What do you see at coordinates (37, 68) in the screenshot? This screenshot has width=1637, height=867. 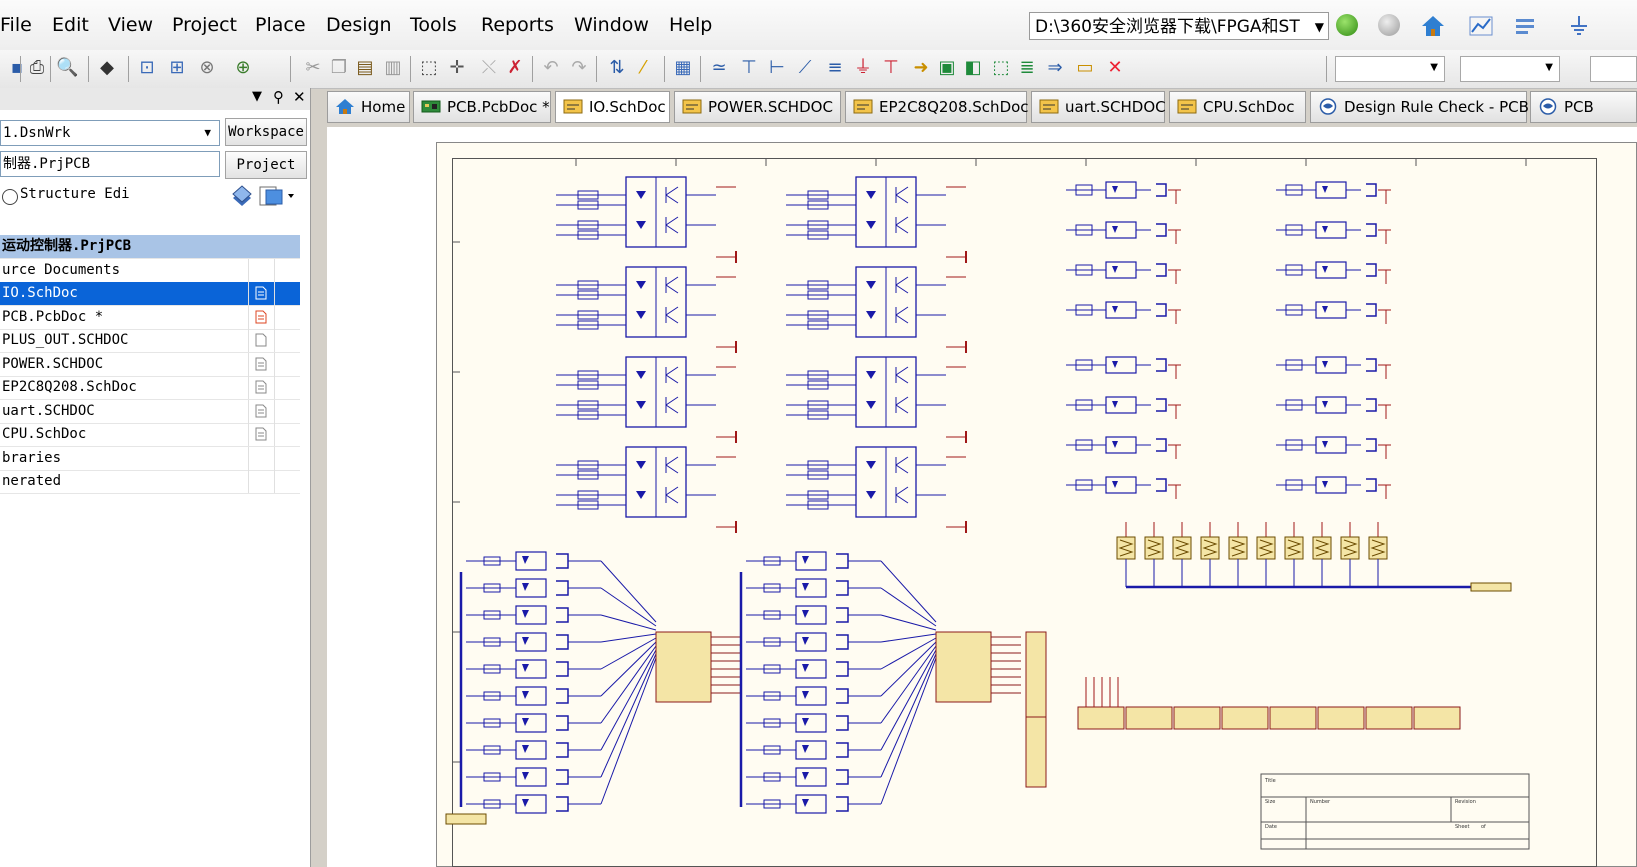 I see `print-icon: ⎙` at bounding box center [37, 68].